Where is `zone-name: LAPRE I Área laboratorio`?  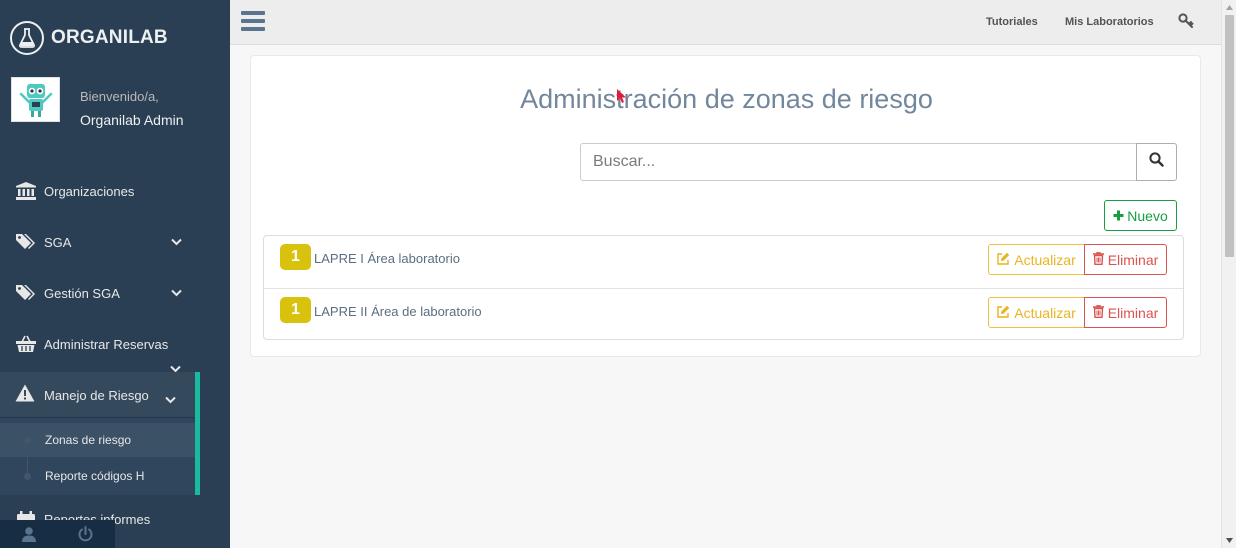 zone-name: LAPRE I Área laboratorio is located at coordinates (387, 258).